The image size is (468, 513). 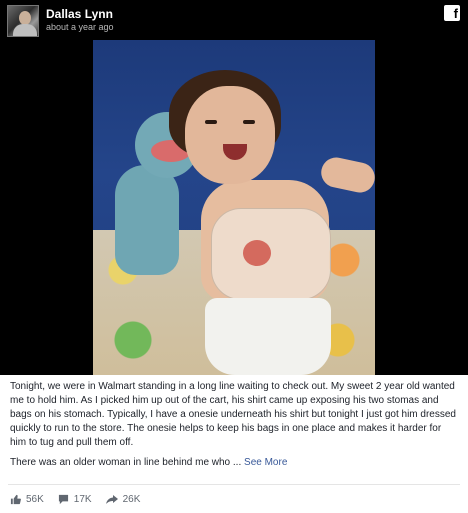 What do you see at coordinates (211, 122) in the screenshot?
I see `child-eye-left` at bounding box center [211, 122].